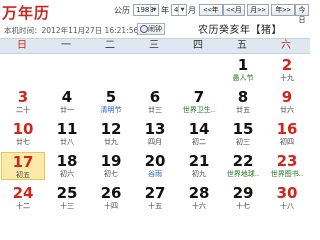 The image size is (320, 240). What do you see at coordinates (71, 30) in the screenshot?
I see `local-time-text: 本机时间：2012年11月27日 16:21:56` at bounding box center [71, 30].